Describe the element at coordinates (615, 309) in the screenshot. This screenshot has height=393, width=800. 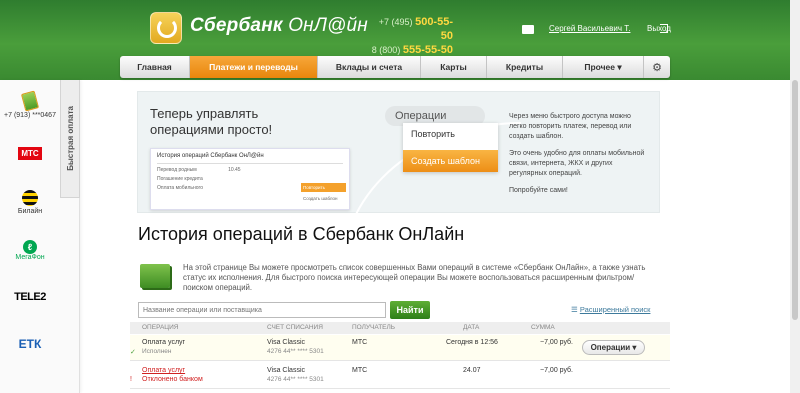
I see `advanced-search-label: Расширенный поиск` at that location.